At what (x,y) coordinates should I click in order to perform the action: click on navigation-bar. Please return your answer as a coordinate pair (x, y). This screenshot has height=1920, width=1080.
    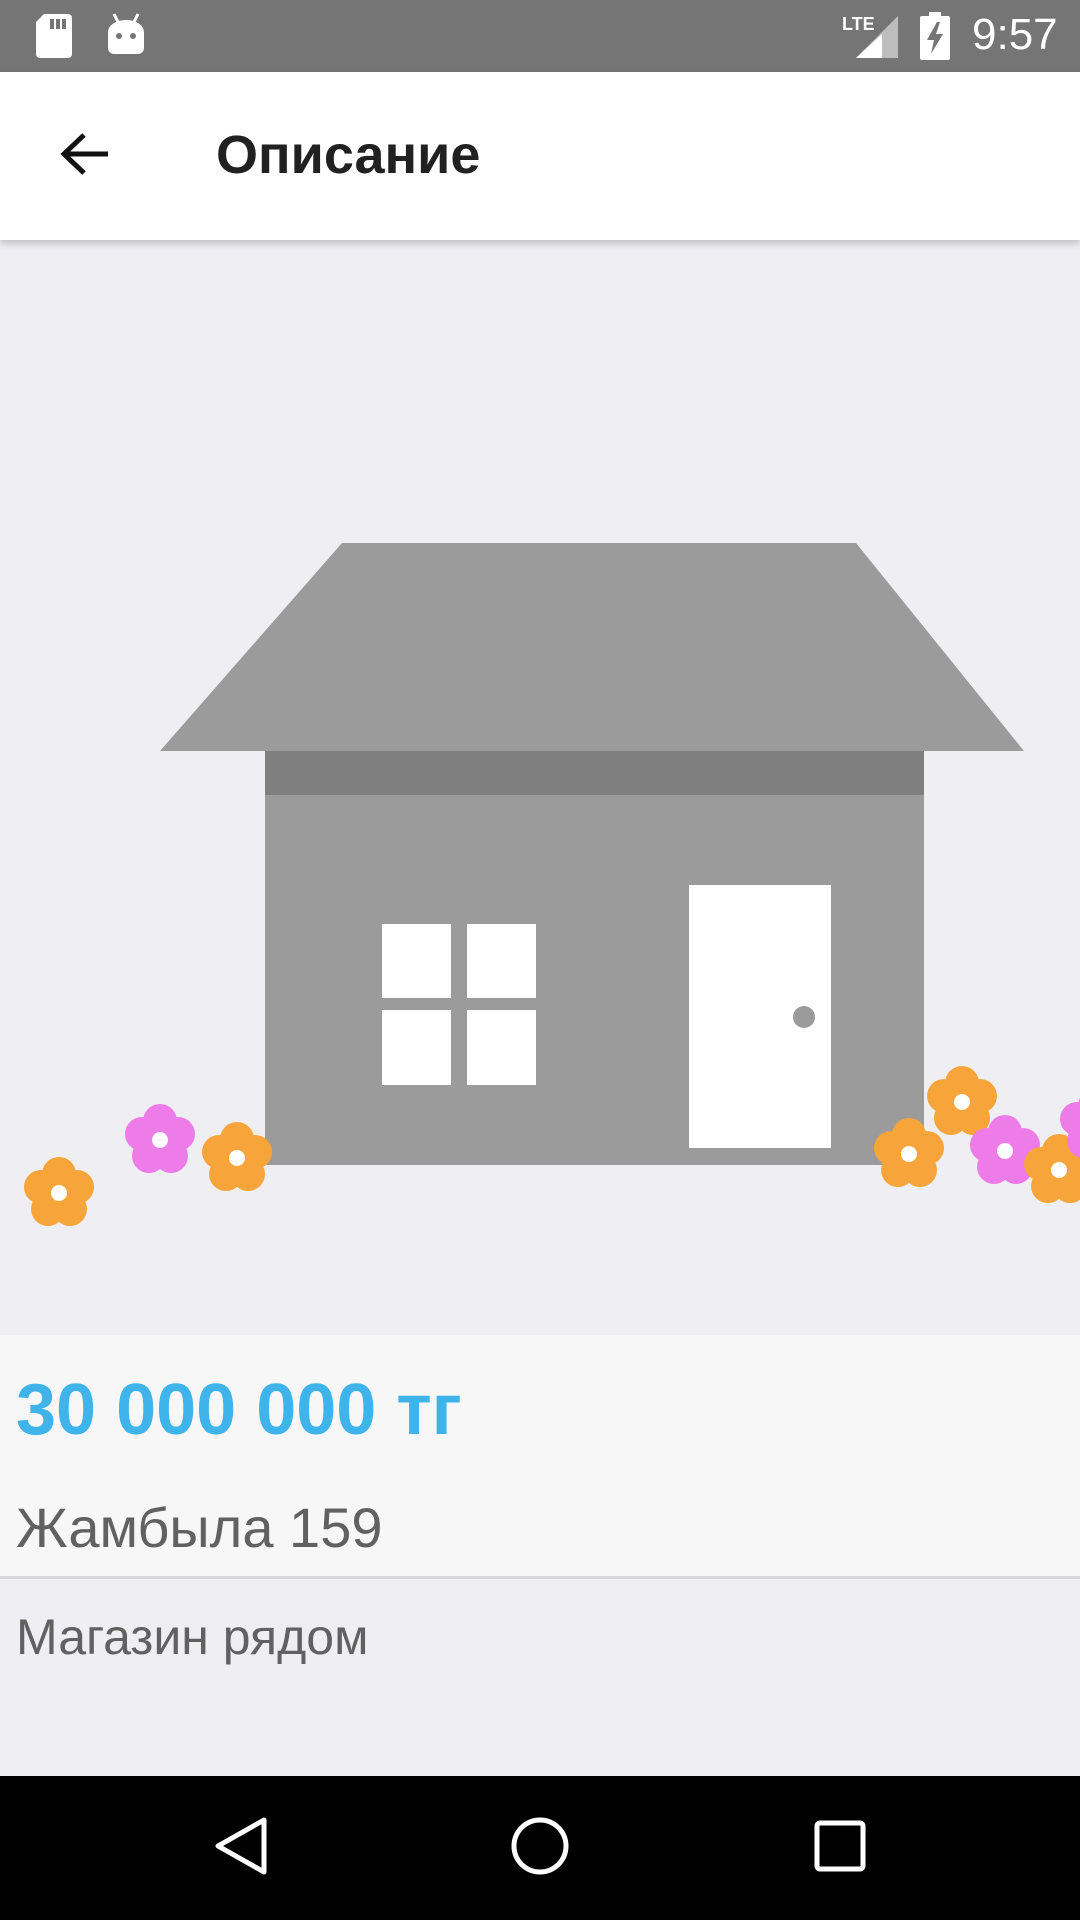
    Looking at the image, I should click on (540, 1848).